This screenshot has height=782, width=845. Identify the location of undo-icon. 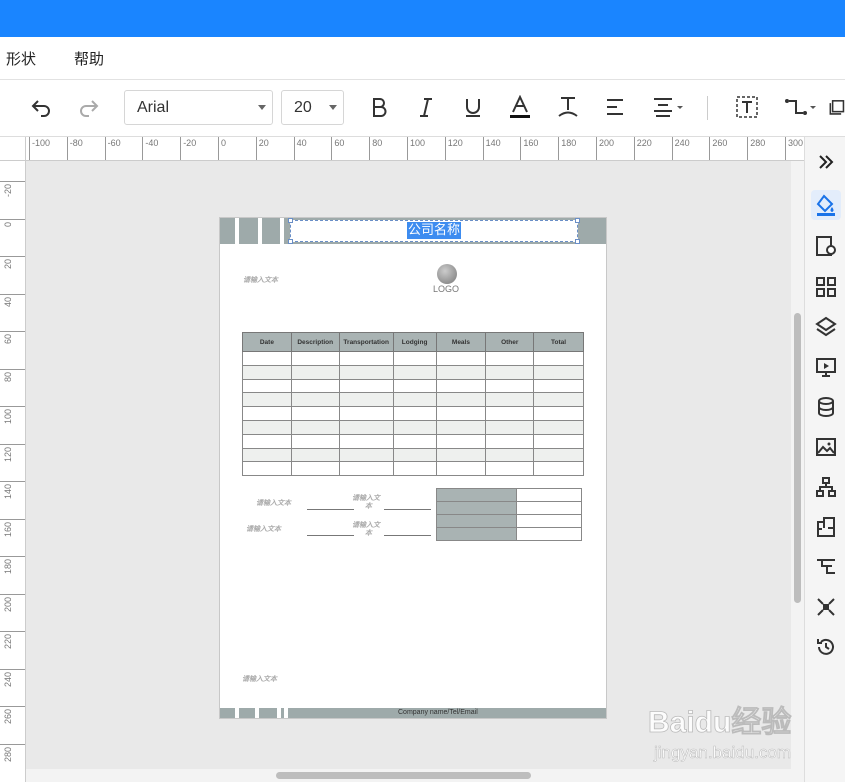
(41, 107).